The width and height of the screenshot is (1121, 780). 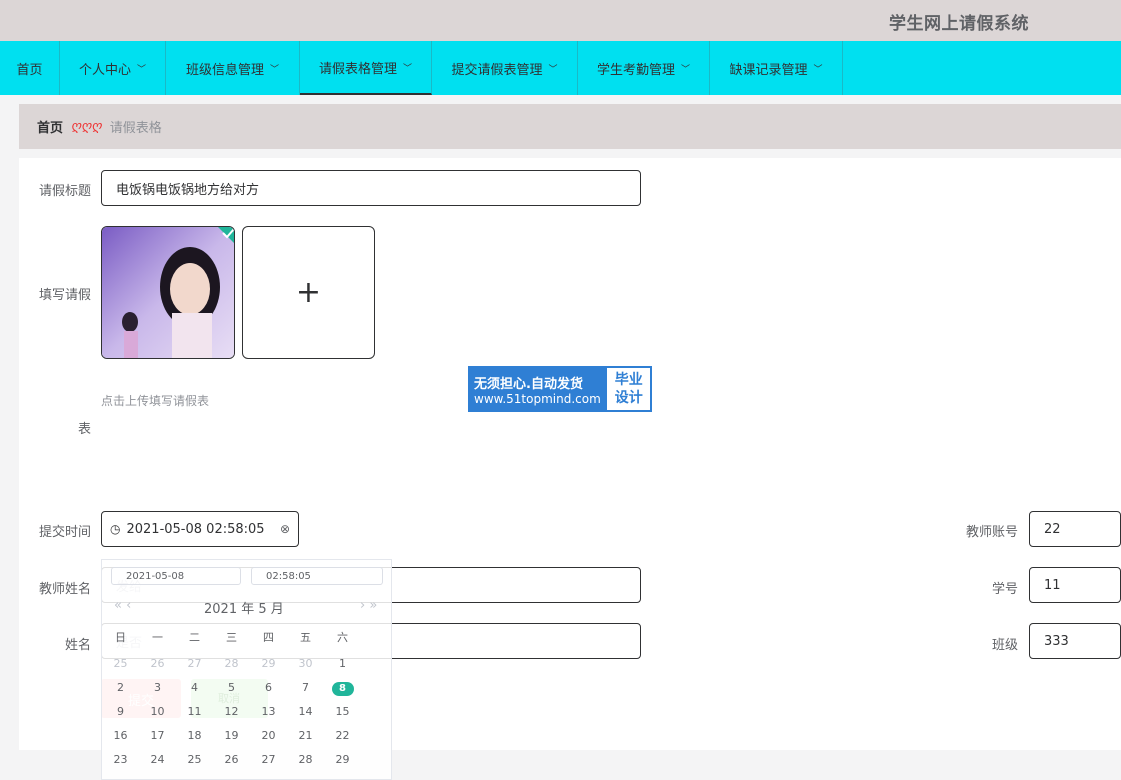 What do you see at coordinates (497, 70) in the screenshot?
I see `nav-label: 提交请假表管理` at bounding box center [497, 70].